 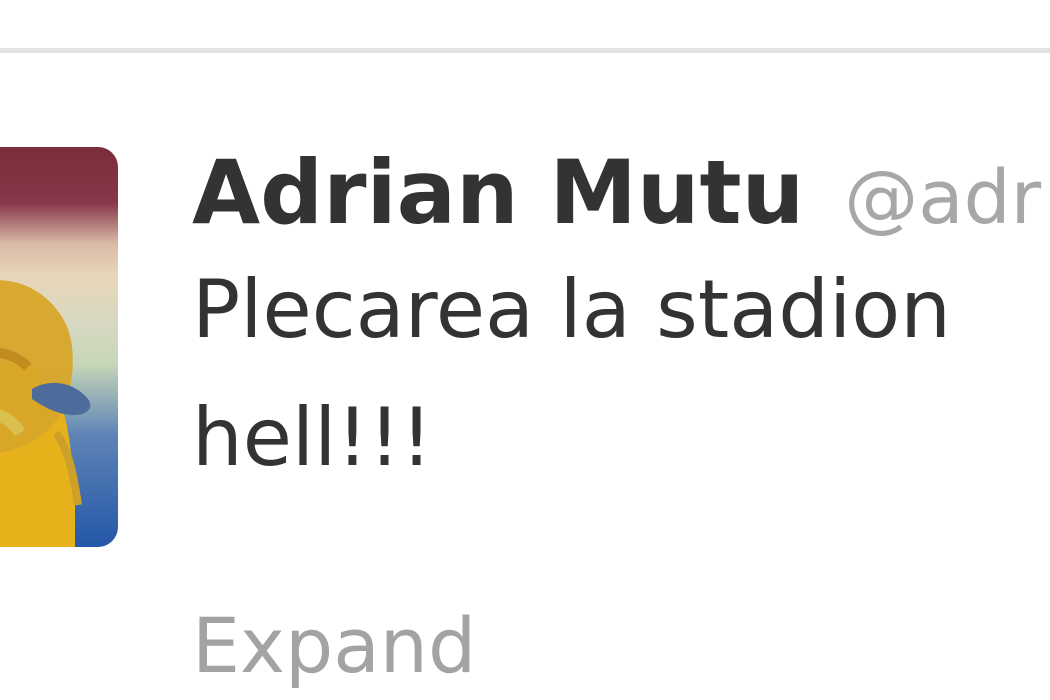 What do you see at coordinates (498, 192) in the screenshot?
I see `display-name: Adrian Mutu` at bounding box center [498, 192].